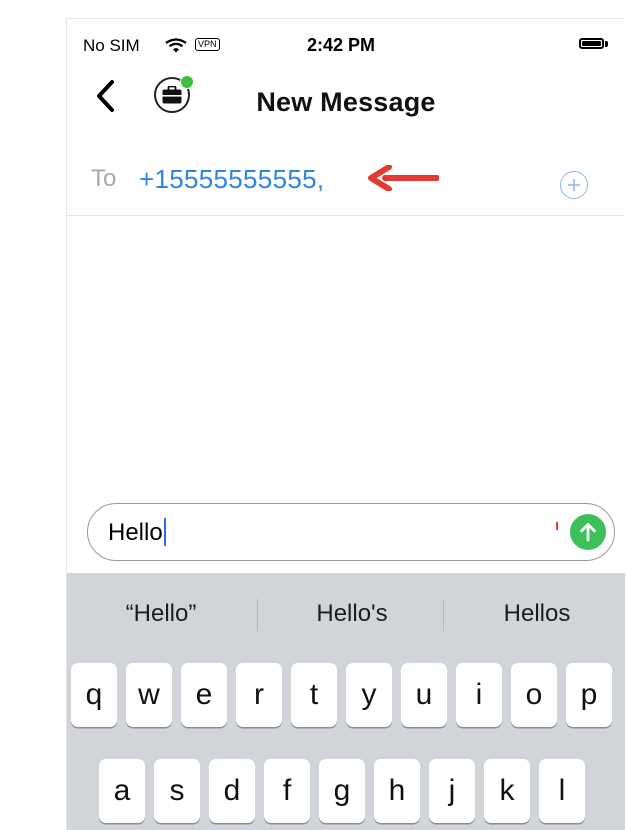 The width and height of the screenshot is (626, 830). I want to click on navigation-bar: New Message, so click(346, 103).